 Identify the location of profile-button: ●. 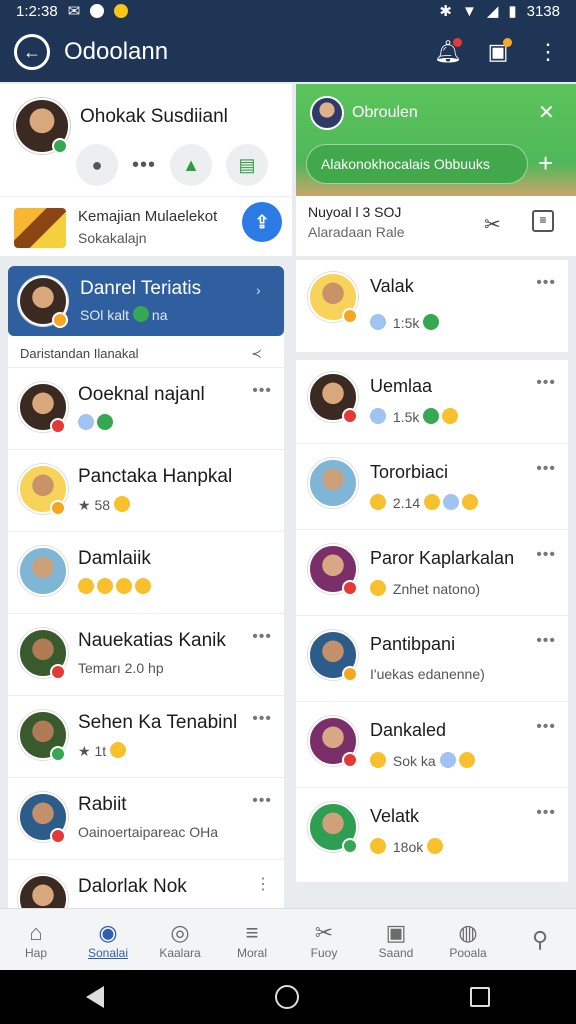
(97, 165).